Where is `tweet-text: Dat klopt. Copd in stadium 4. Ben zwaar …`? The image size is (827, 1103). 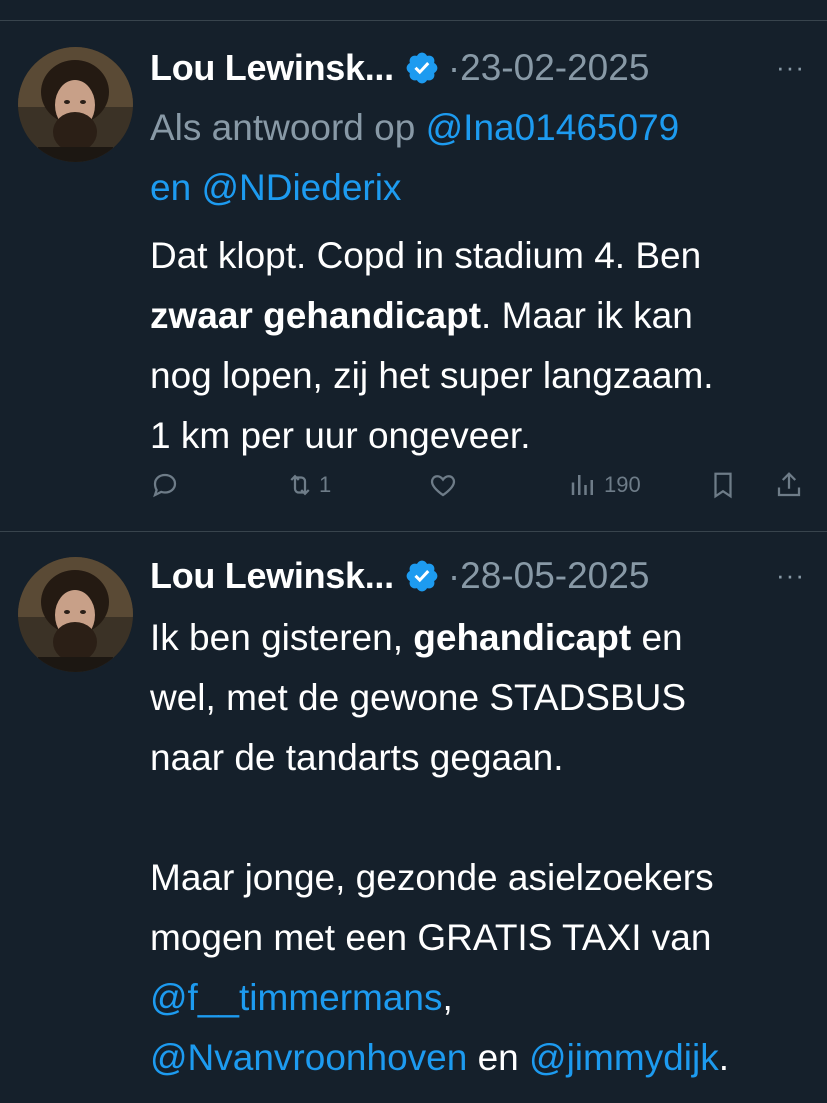
tweet-text: Dat klopt. Copd in stadium 4. Ben zwaar … is located at coordinates (432, 345).